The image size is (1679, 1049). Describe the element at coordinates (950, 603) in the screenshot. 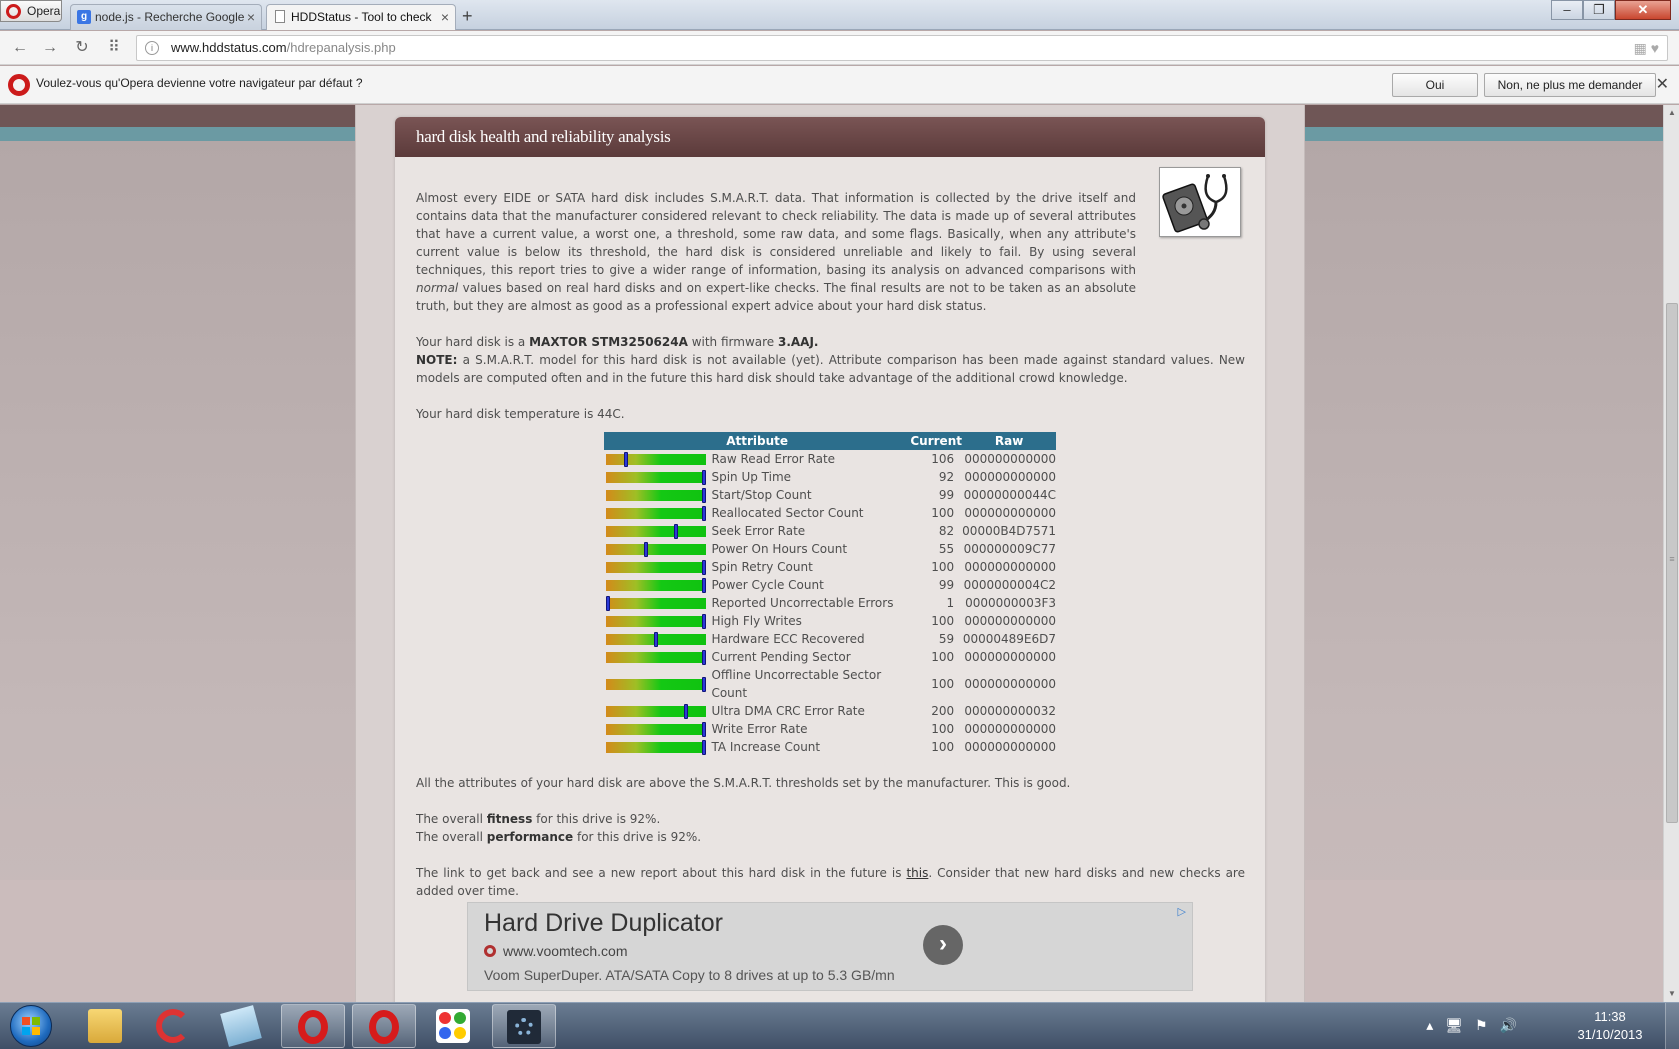

I see `attribute-current: 1` at that location.